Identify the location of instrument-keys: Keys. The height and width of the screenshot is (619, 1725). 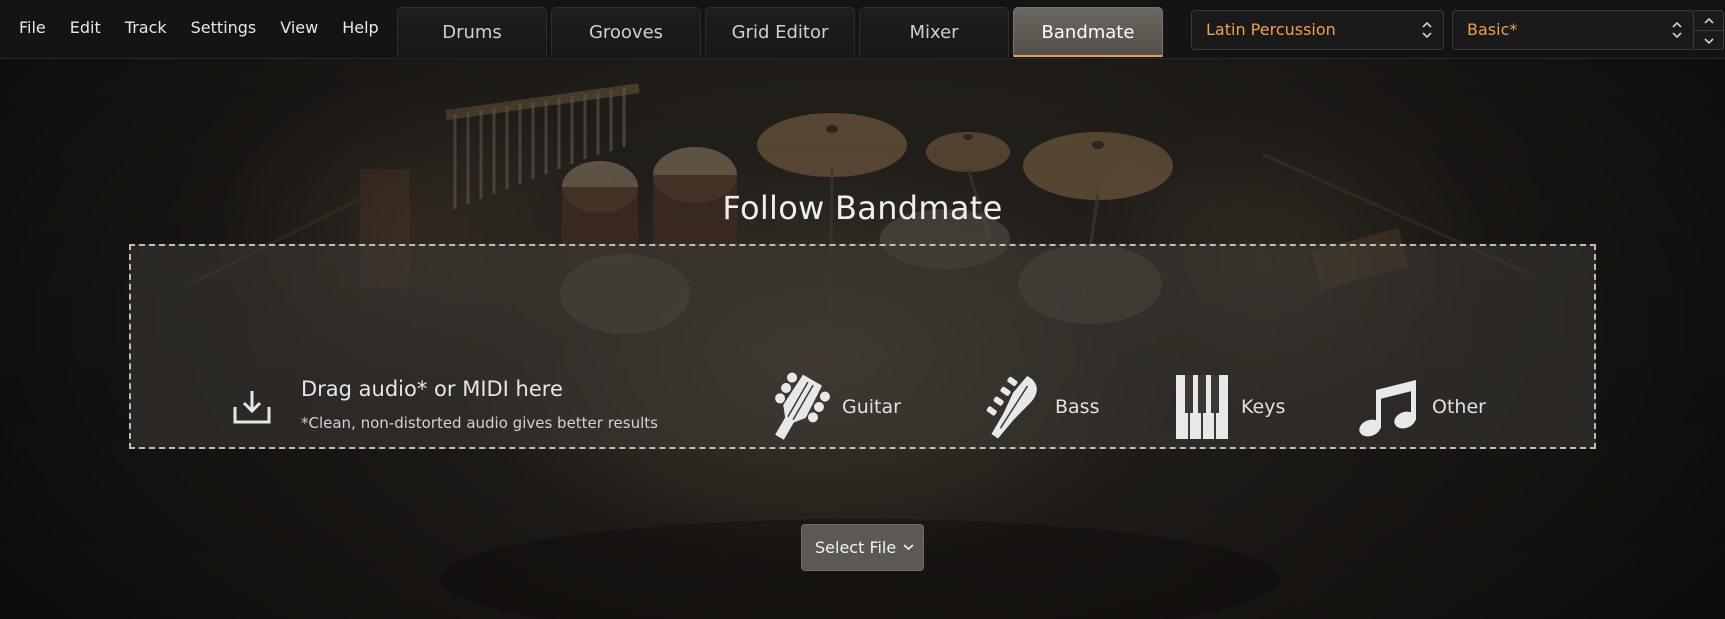
(1230, 407).